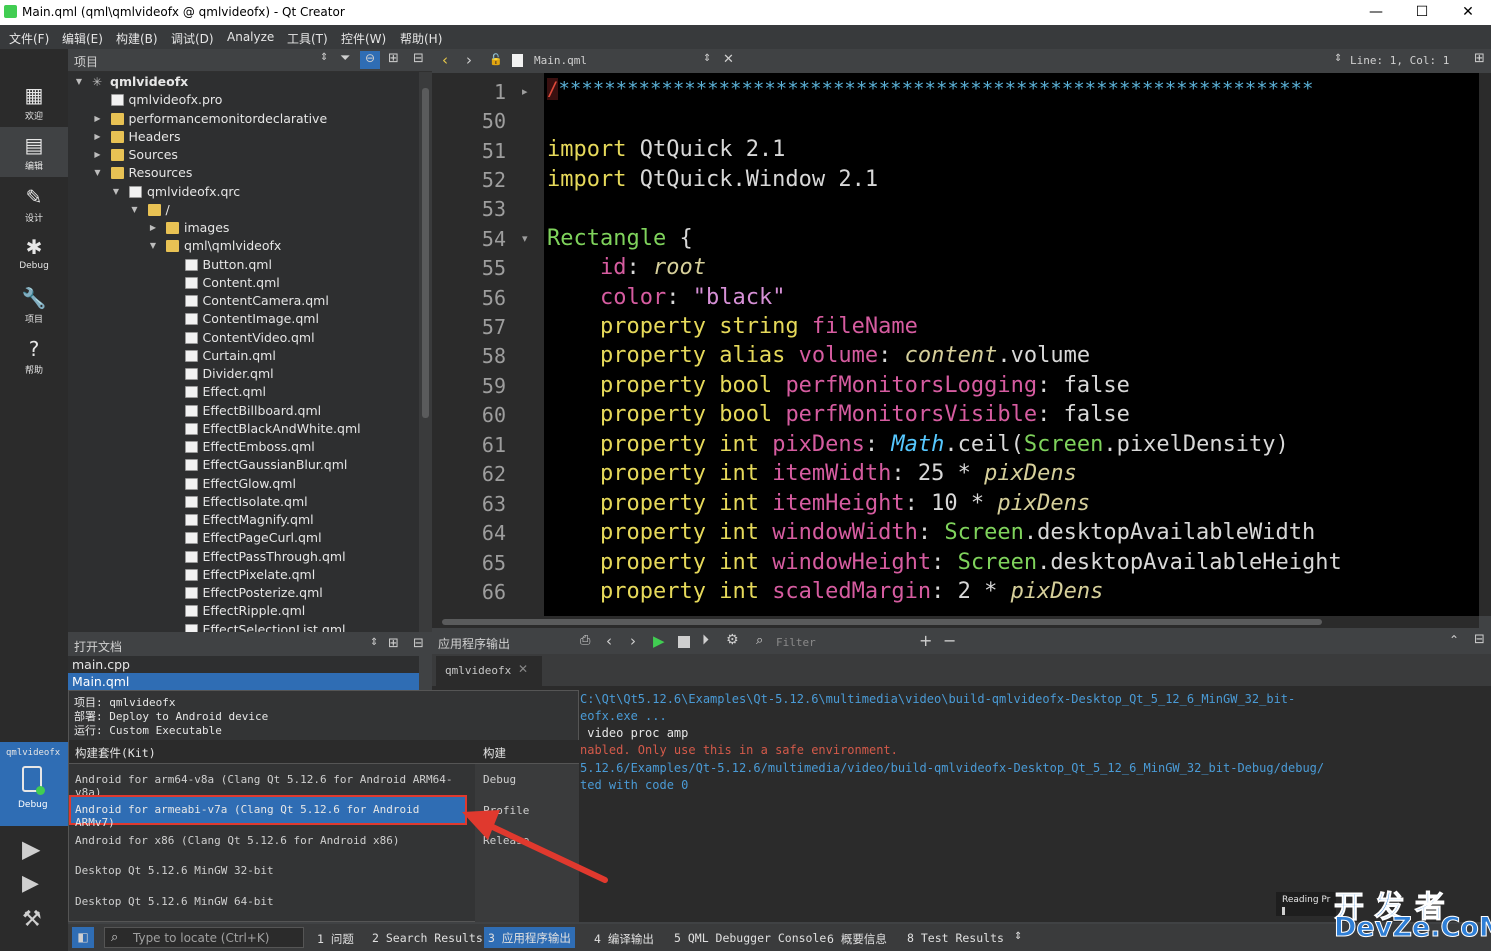  What do you see at coordinates (250, 37) in the screenshot?
I see `menu-analyze: Analyze` at bounding box center [250, 37].